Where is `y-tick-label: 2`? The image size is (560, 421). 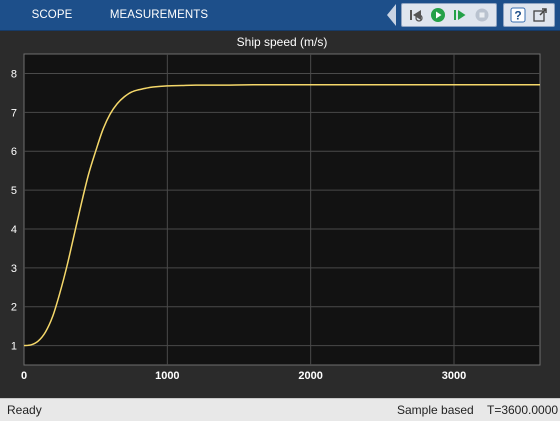 y-tick-label: 2 is located at coordinates (14, 308).